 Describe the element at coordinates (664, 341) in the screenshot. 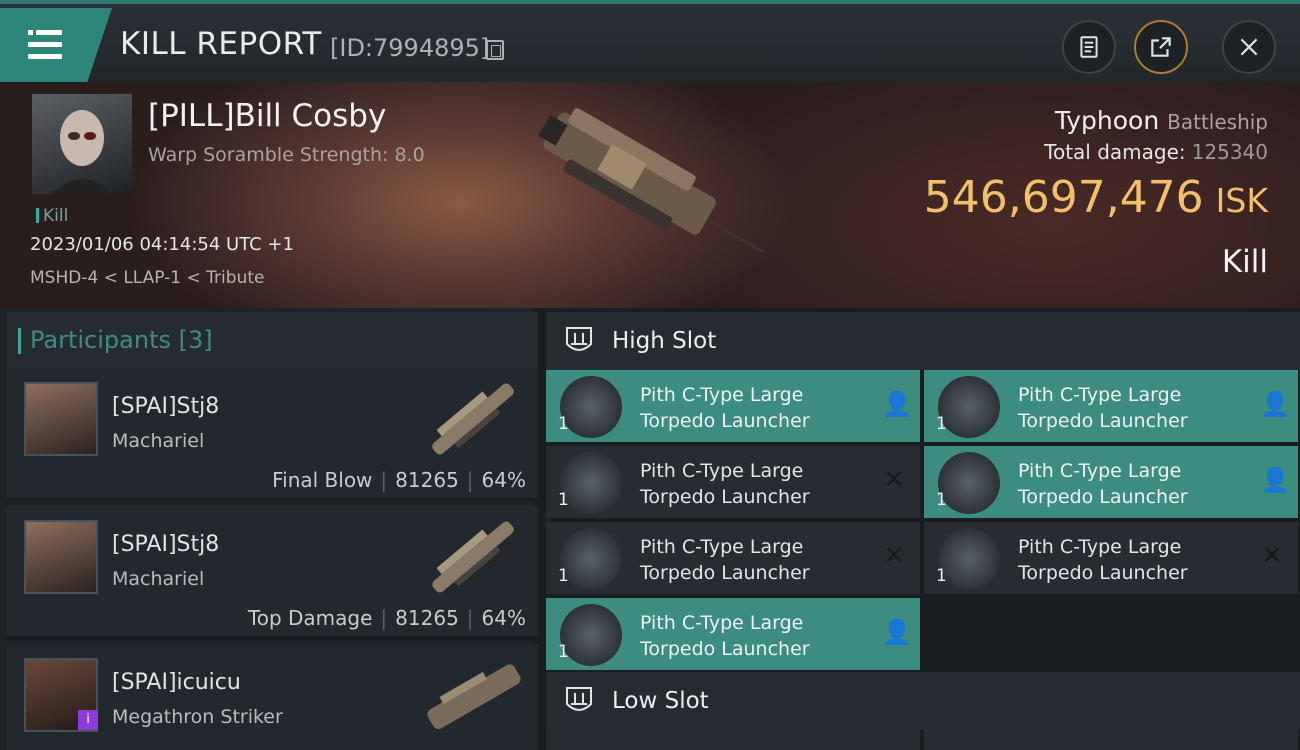

I see `high-slot-label: High Slot` at that location.